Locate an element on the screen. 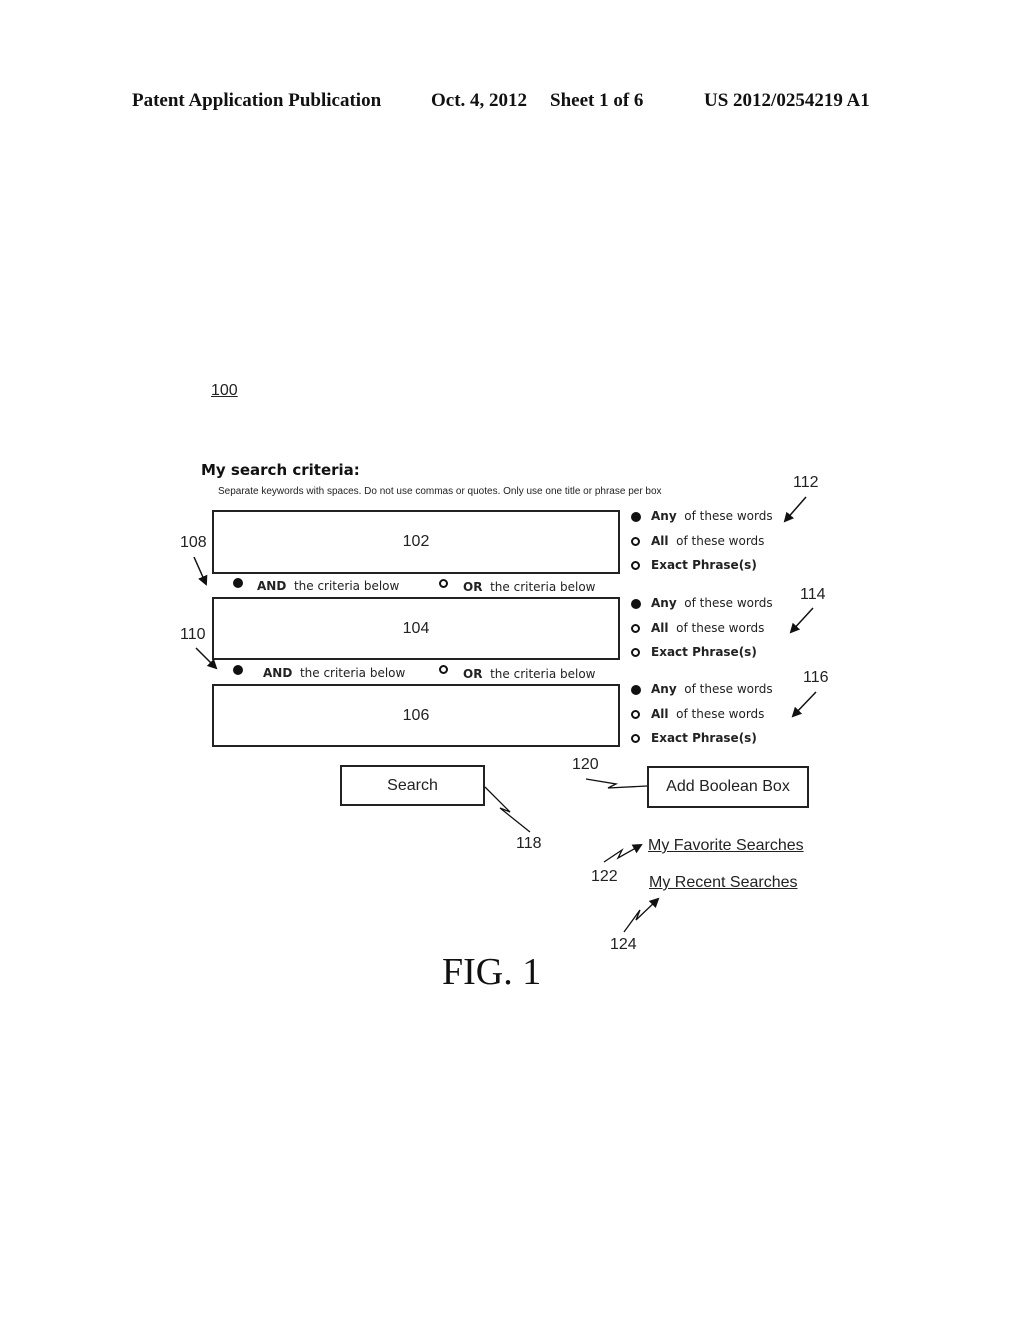 This screenshot has height=1320, width=1024. keyword-box-106: 106 is located at coordinates (416, 715).